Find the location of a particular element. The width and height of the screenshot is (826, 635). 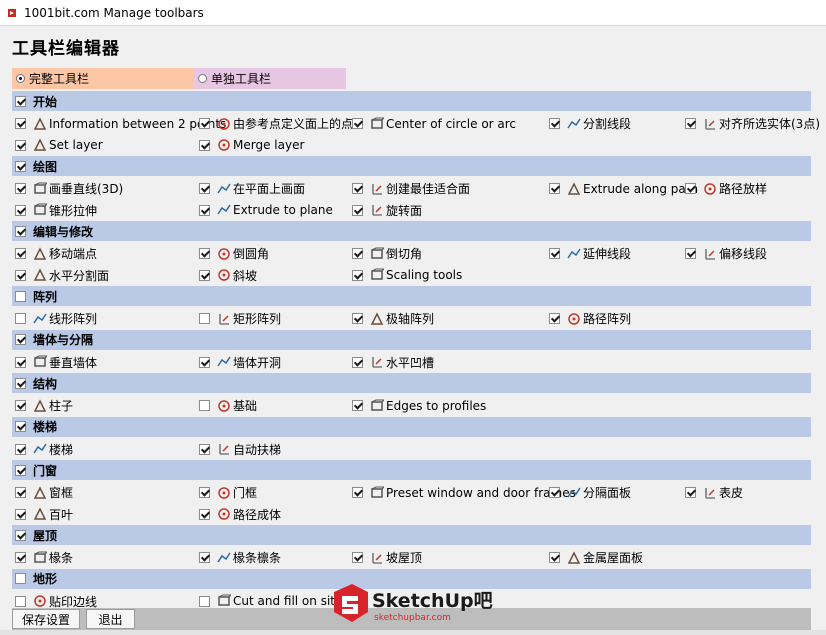

tool-item: 柱子 is located at coordinates (44, 405).